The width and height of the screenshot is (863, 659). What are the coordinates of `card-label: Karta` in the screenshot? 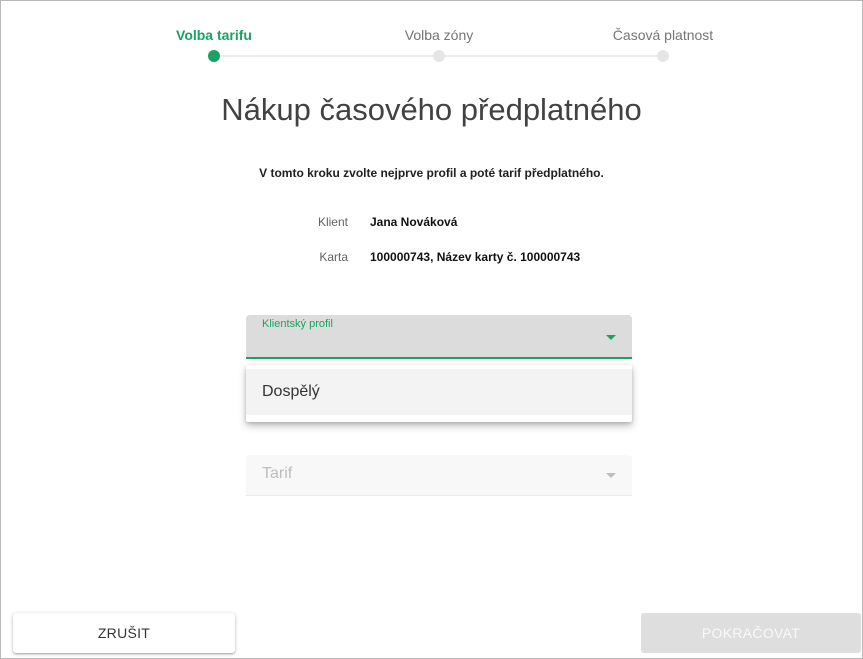 It's located at (333, 257).